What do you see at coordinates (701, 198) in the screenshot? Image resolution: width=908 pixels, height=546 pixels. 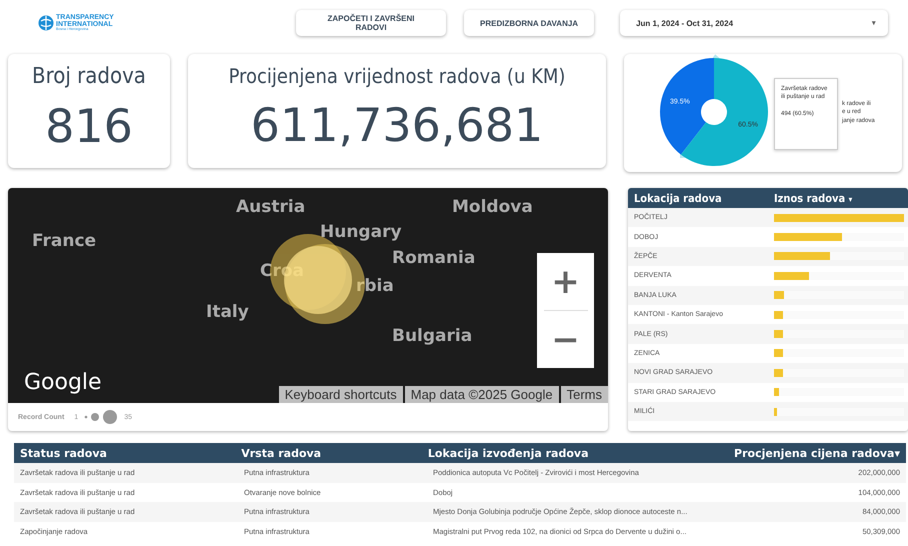 I see `column-header: Lokacija radova` at bounding box center [701, 198].